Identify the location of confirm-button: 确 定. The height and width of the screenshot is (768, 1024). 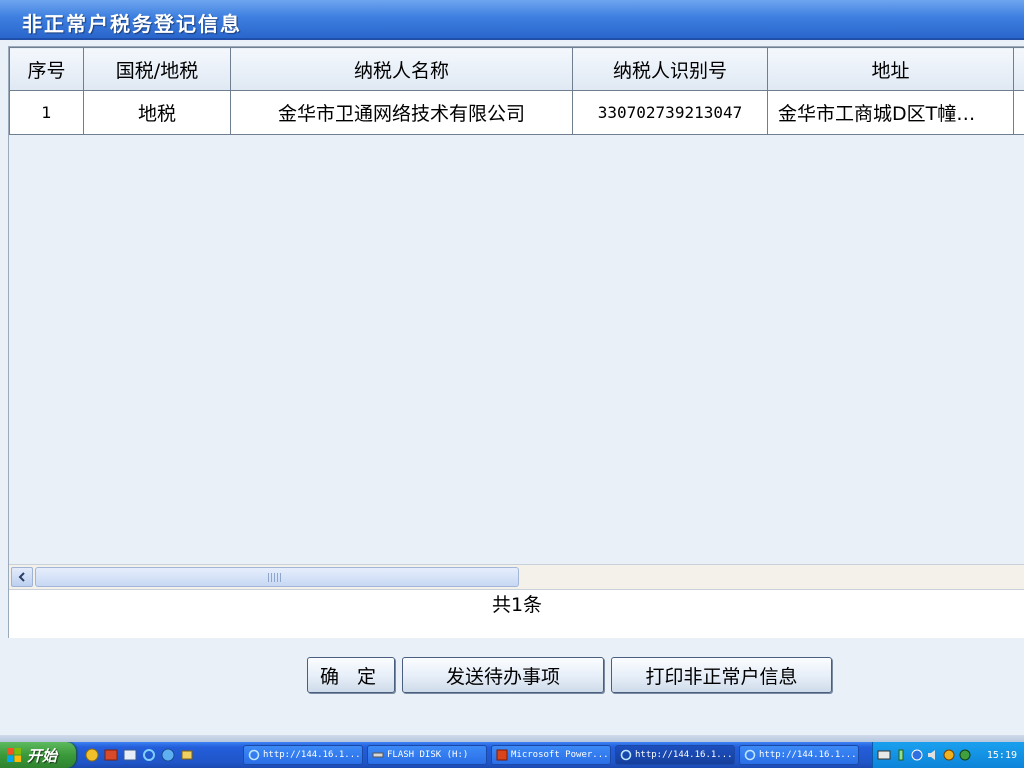
(351, 675).